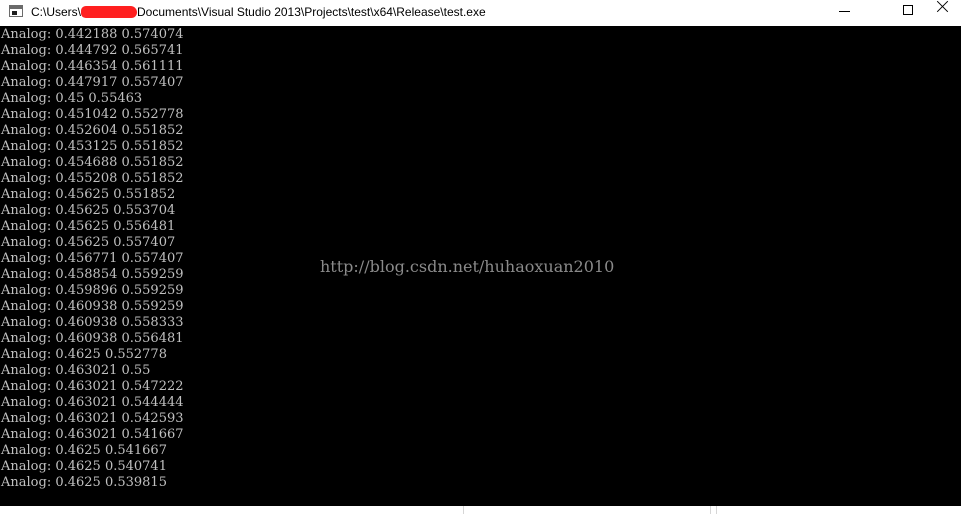 The height and width of the screenshot is (514, 961). Describe the element at coordinates (88, 226) in the screenshot. I see `console-line: Analog: 0.45625 0.556481` at that location.